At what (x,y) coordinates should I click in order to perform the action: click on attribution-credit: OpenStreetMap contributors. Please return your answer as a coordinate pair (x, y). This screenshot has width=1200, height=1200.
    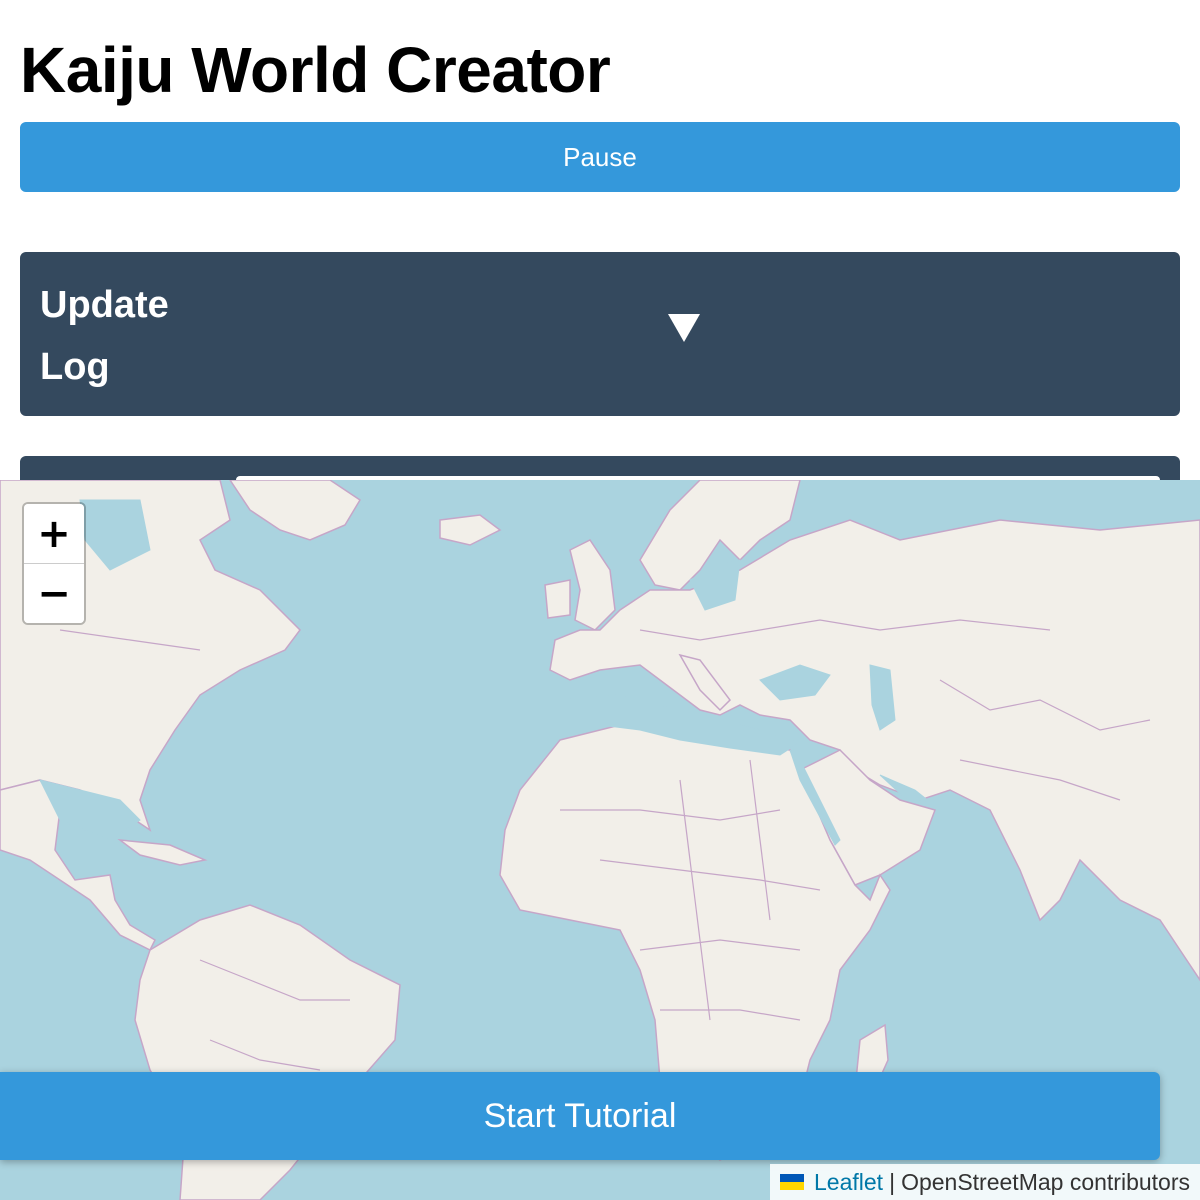
    Looking at the image, I should click on (1045, 1181).